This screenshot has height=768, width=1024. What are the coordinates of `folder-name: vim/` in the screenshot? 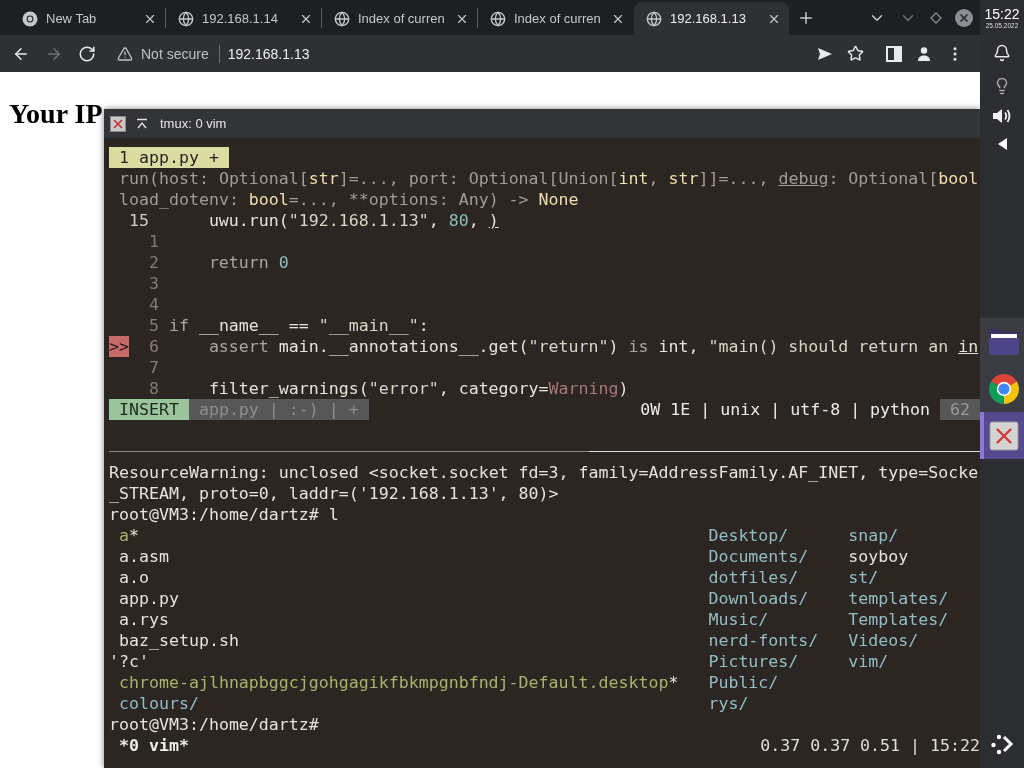 It's located at (868, 661).